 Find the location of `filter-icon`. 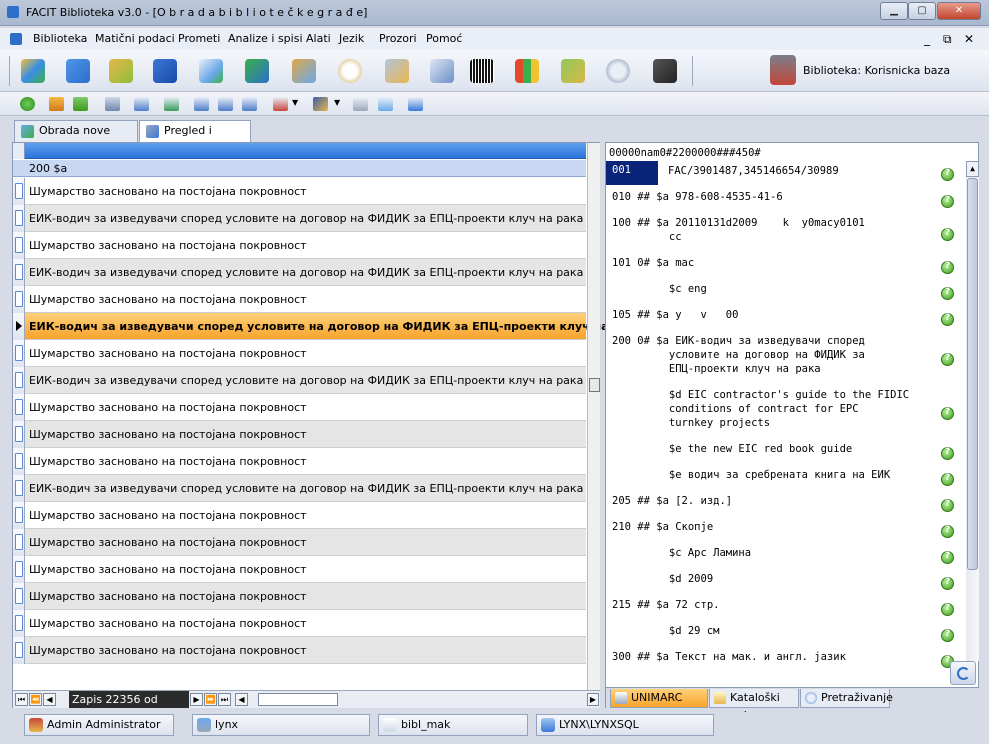

filter-icon is located at coordinates (280, 104).